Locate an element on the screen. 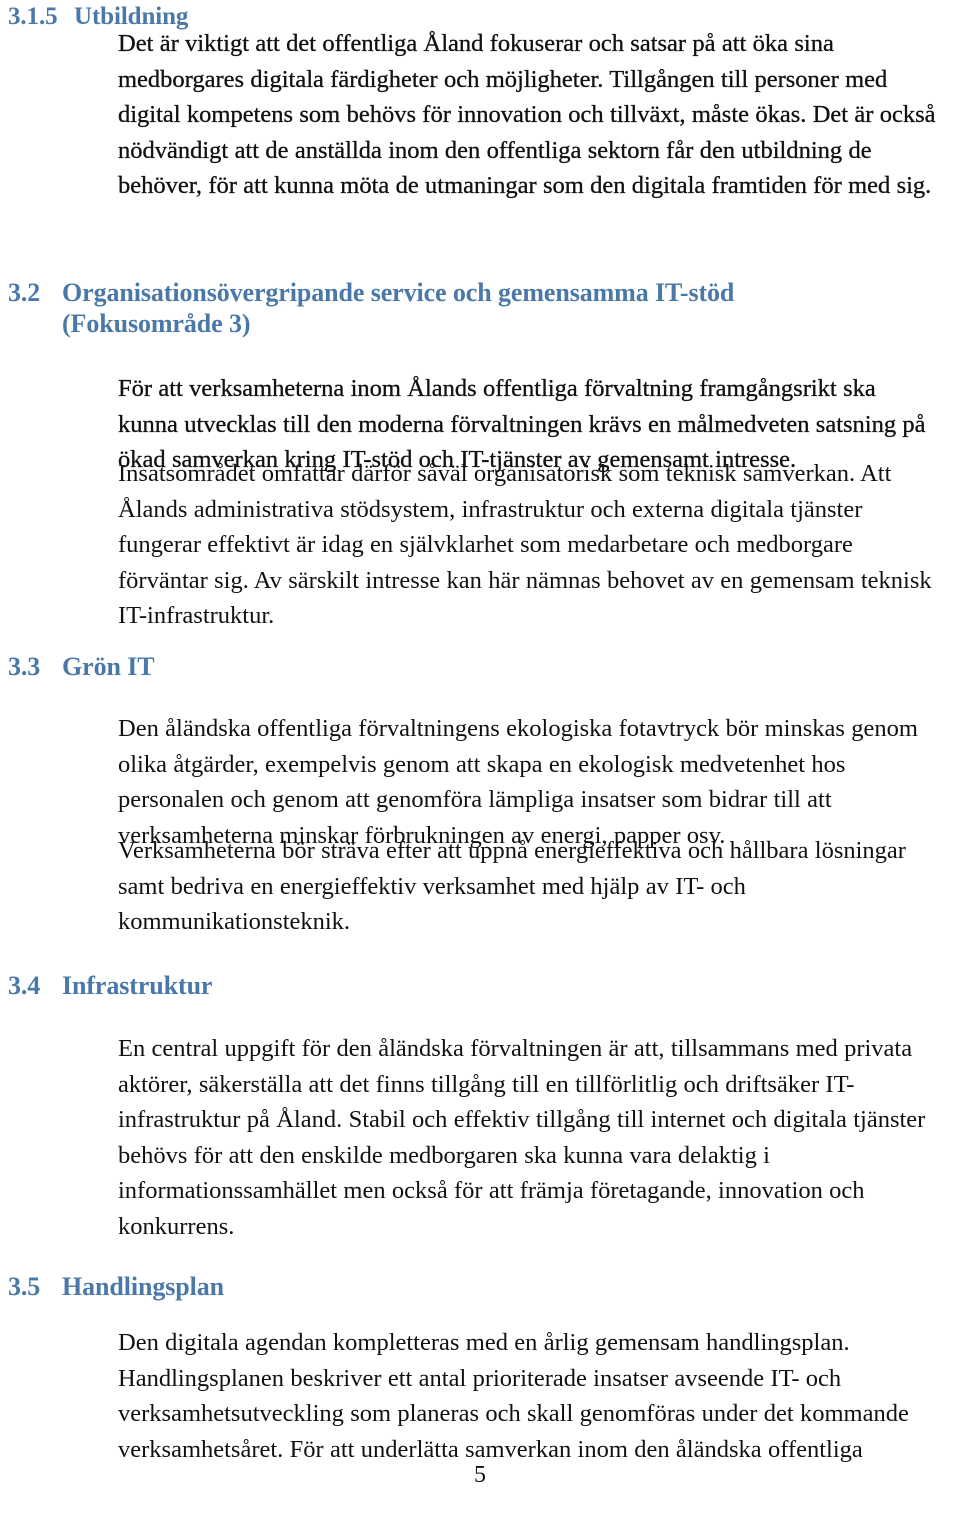 The width and height of the screenshot is (960, 1515). section-heading-3-3: 3.3 Grön IT is located at coordinates (81, 667).